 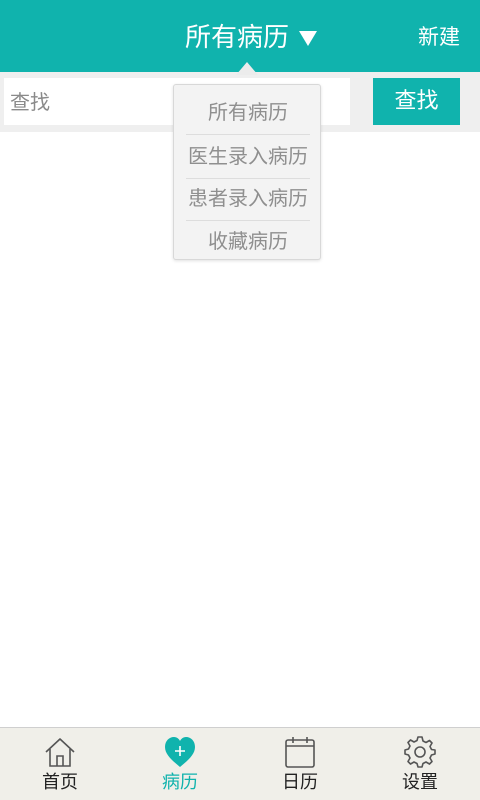 I want to click on dropdown-caret, so click(x=247, y=68).